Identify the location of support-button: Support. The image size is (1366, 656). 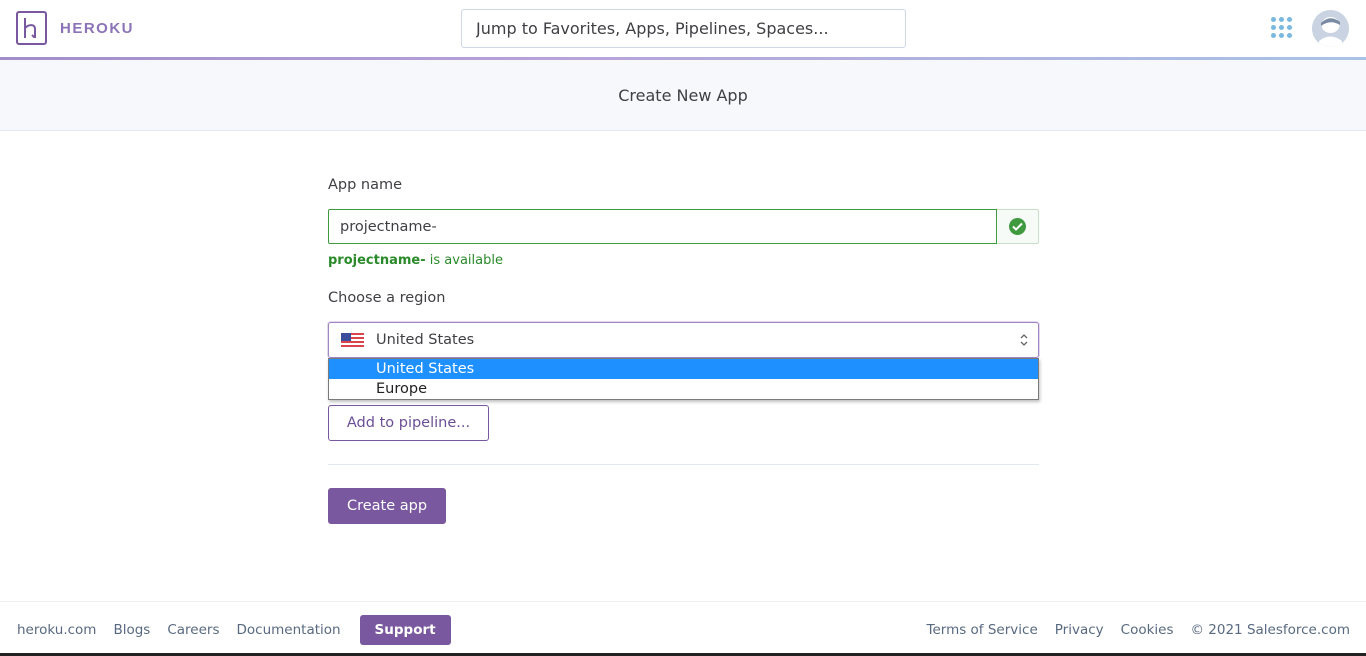
(405, 630).